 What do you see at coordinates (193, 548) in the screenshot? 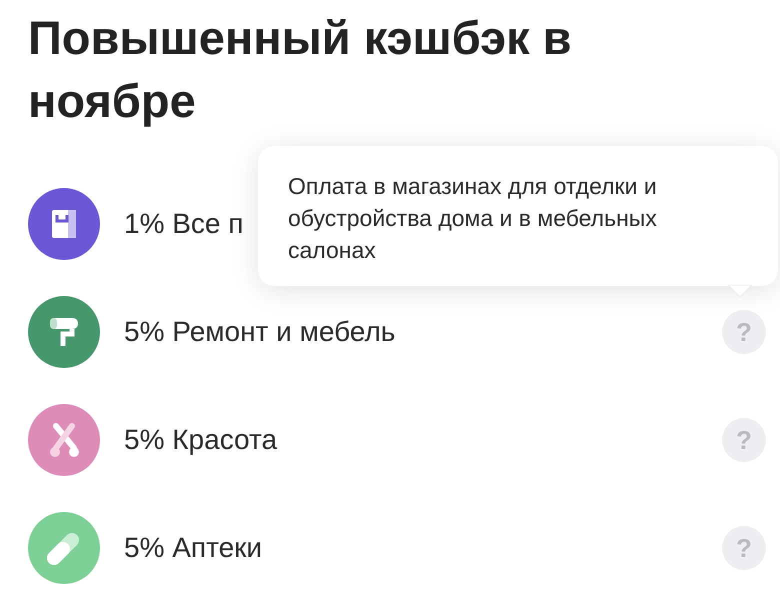
I see `category-label: 5% Аптеки` at bounding box center [193, 548].